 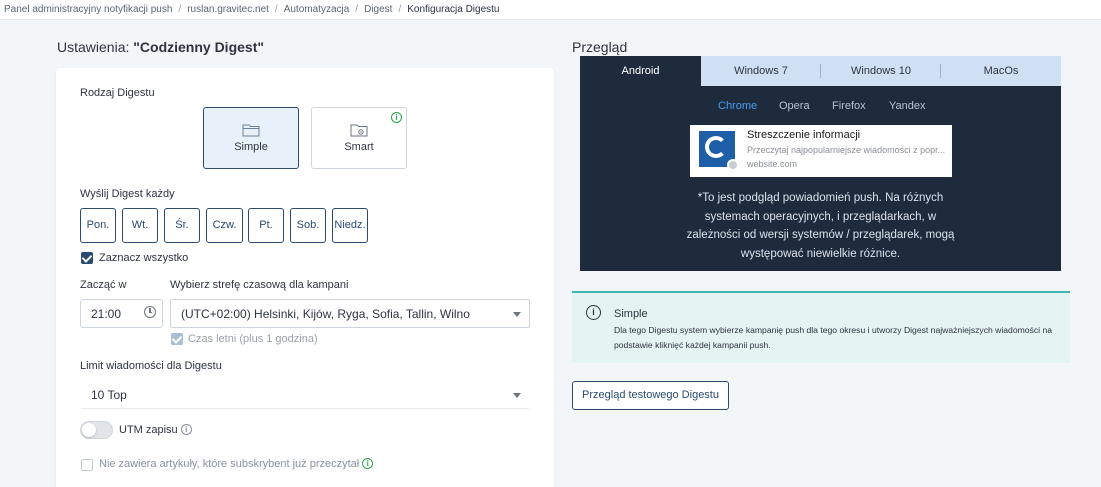 I want to click on select-all-checkbox, so click(x=87, y=258).